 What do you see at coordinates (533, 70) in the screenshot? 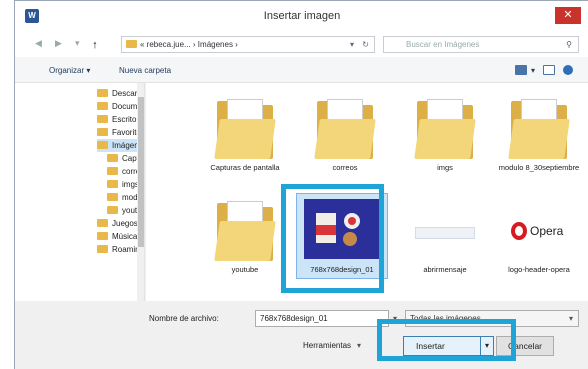
I see `view-dropdown-icon: ▾` at bounding box center [533, 70].